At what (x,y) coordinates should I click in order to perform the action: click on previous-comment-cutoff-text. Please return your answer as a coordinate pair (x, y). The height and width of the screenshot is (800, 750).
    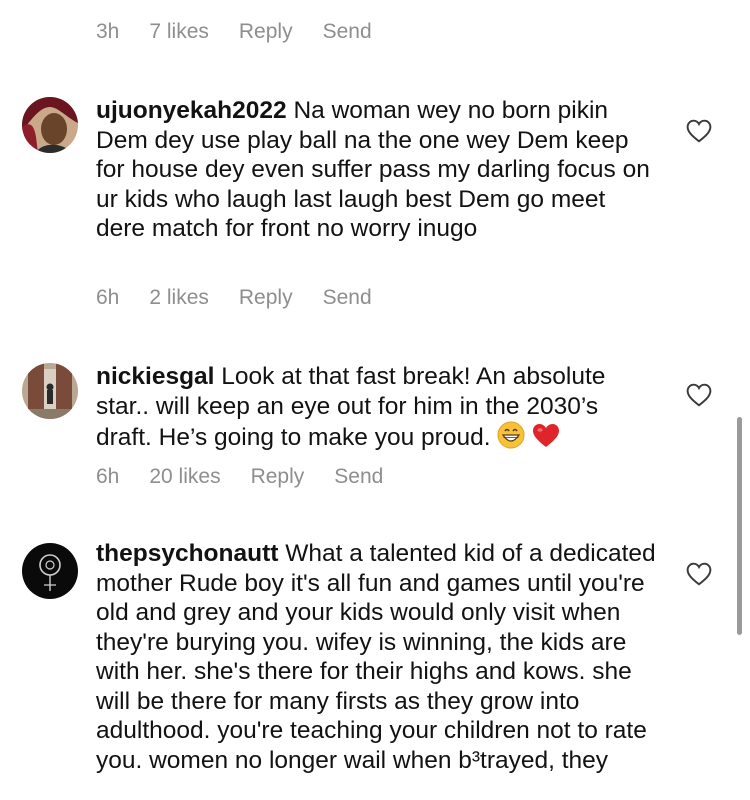
    Looking at the image, I should click on (251, 3).